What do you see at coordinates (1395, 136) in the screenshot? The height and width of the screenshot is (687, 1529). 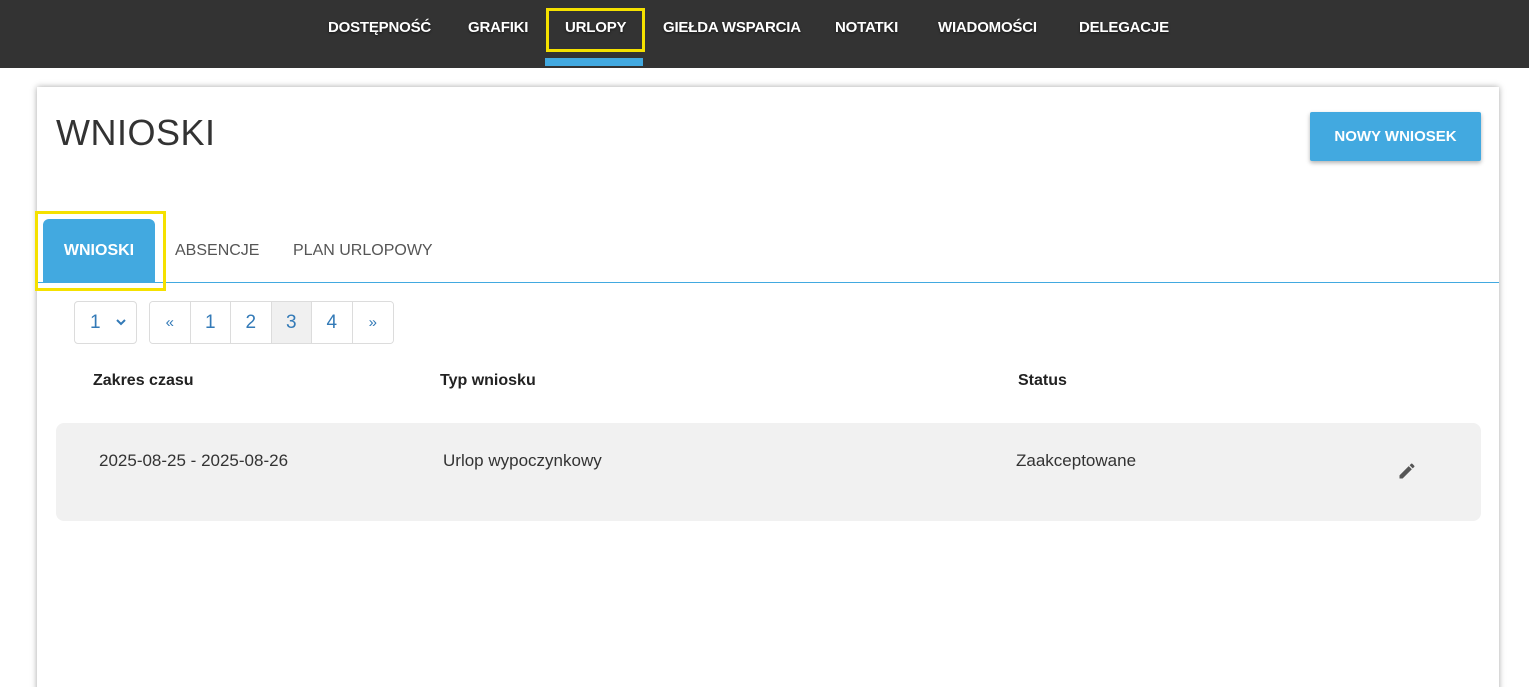 I see `new-request-button: NOWY WNIOSEK` at bounding box center [1395, 136].